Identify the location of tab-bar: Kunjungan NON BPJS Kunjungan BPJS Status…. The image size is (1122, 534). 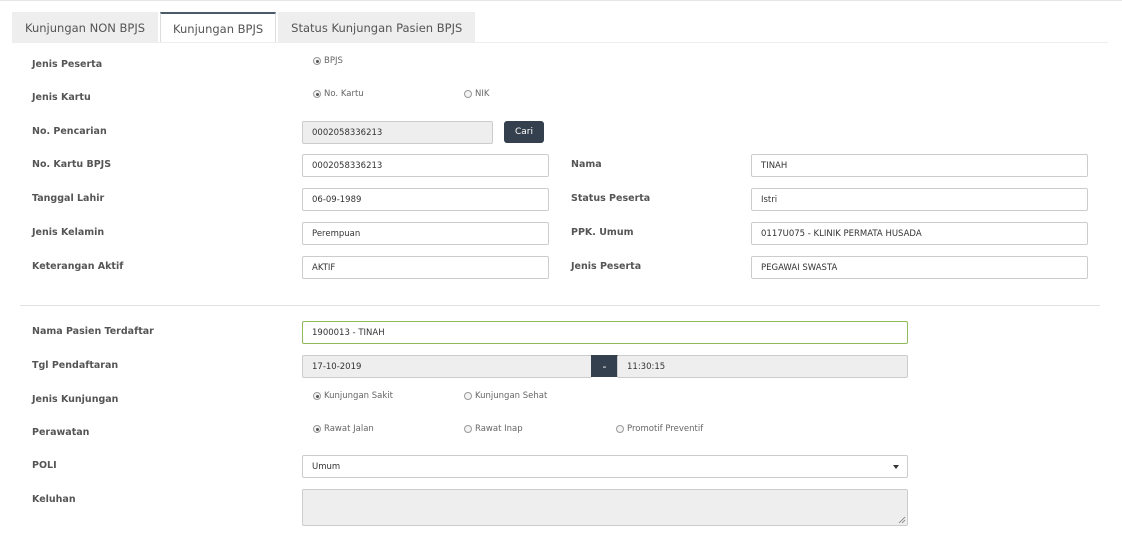
(244, 27).